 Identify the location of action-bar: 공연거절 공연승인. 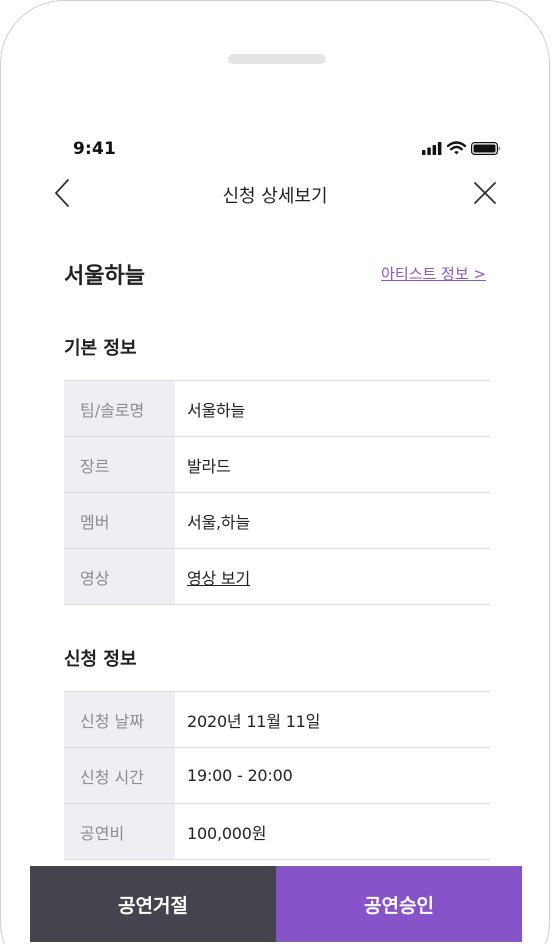
(276, 904).